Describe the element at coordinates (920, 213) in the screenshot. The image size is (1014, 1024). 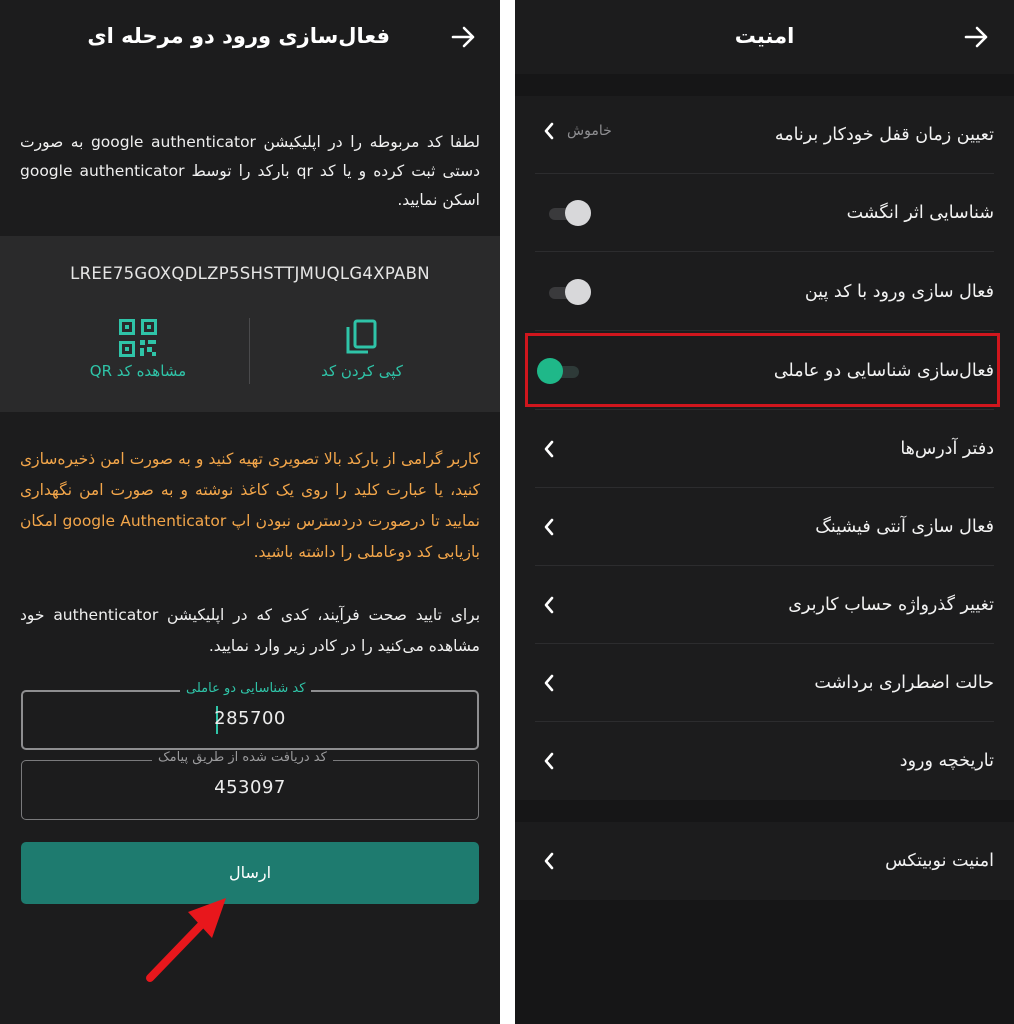
I see `fingerprint-label: شناسایی اثر انگشت` at that location.